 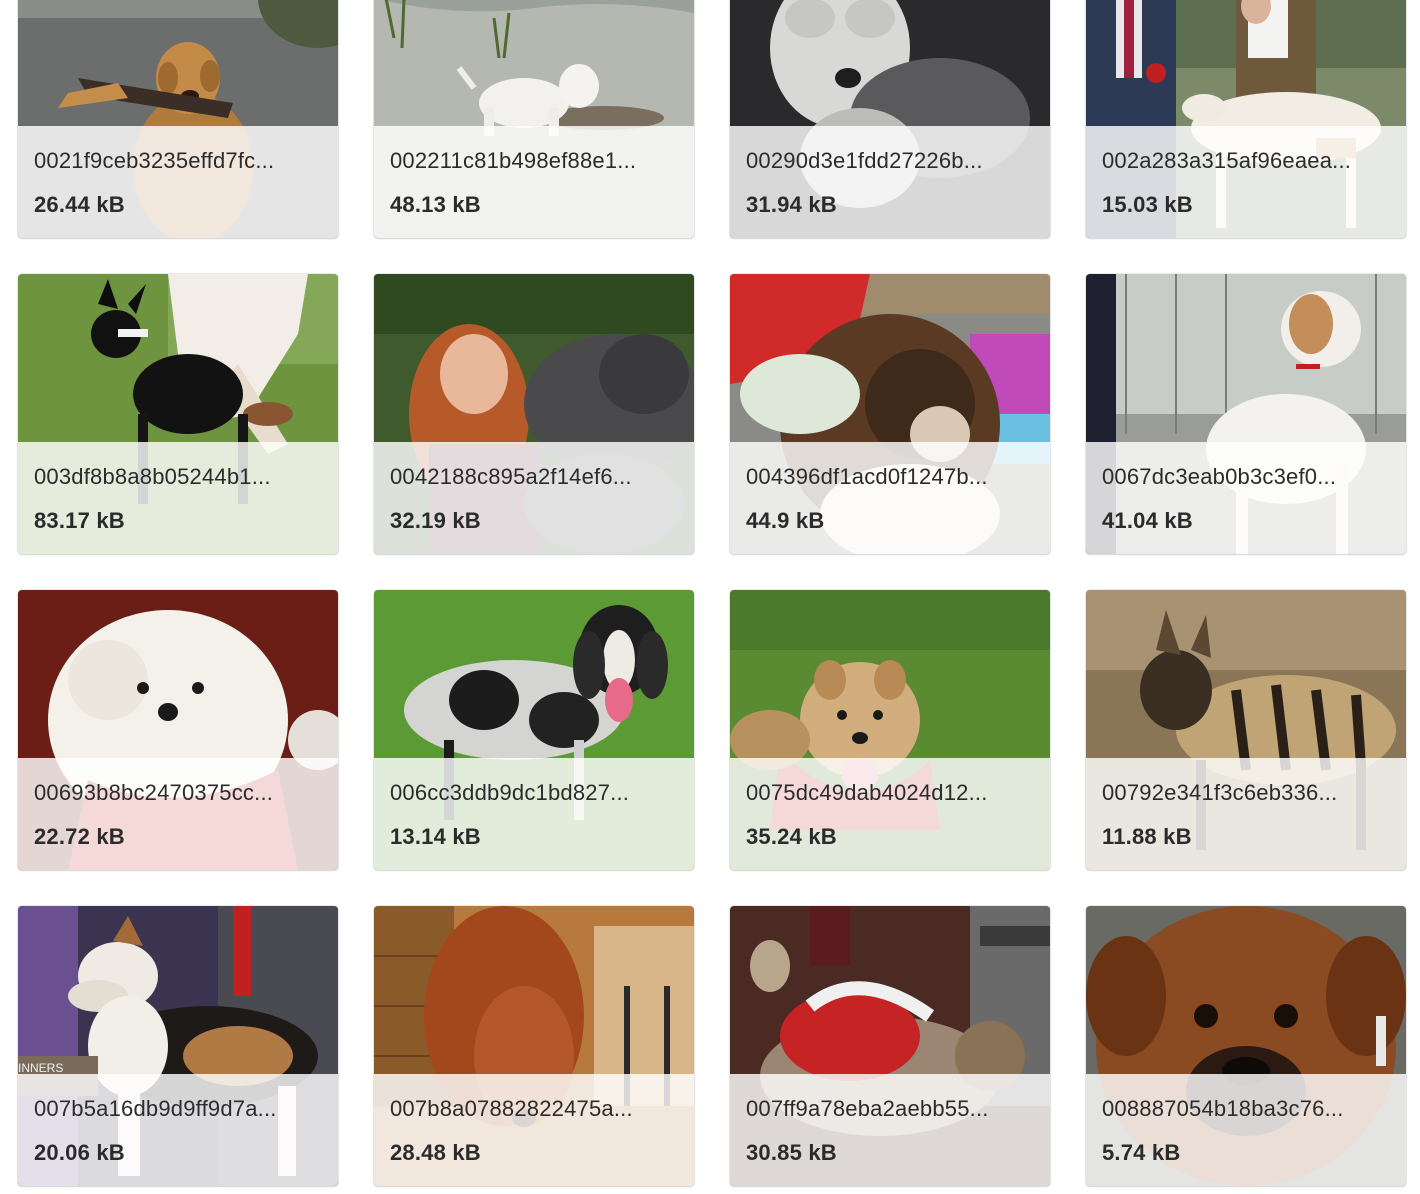 What do you see at coordinates (435, 520) in the screenshot?
I see `file-size: 32.19 kB` at bounding box center [435, 520].